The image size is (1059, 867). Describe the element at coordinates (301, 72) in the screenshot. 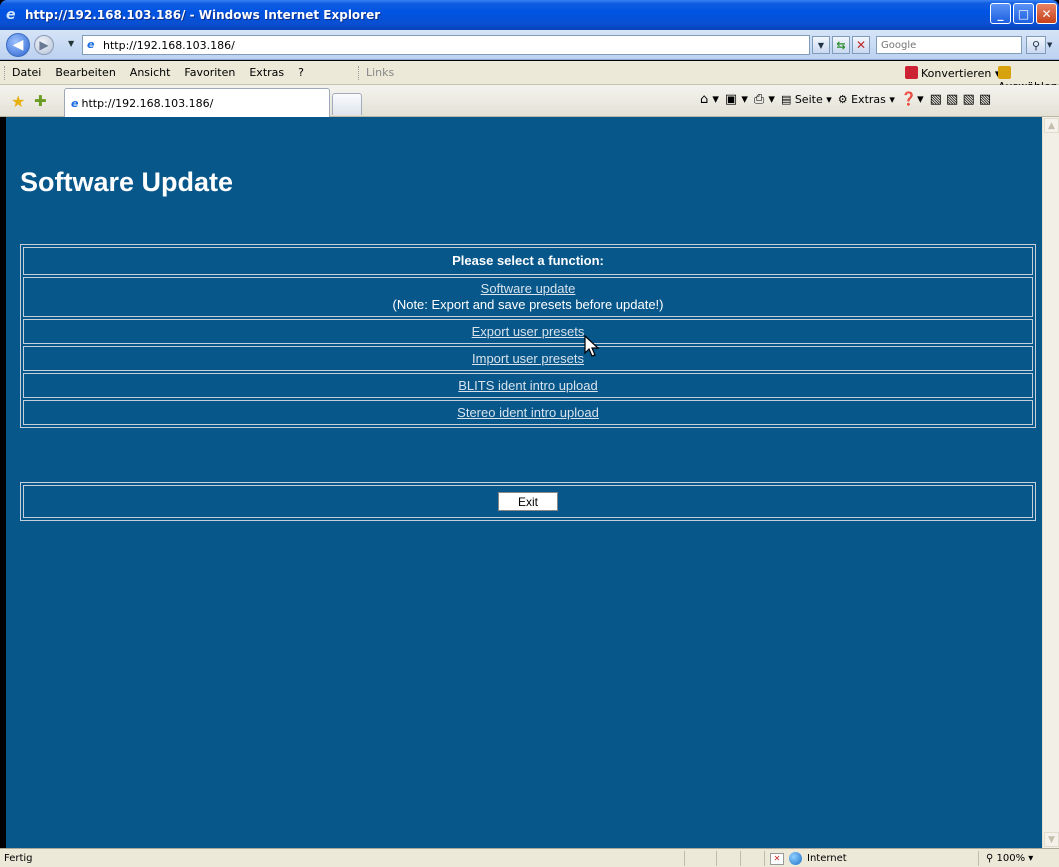

I see `menu-help: ?` at that location.